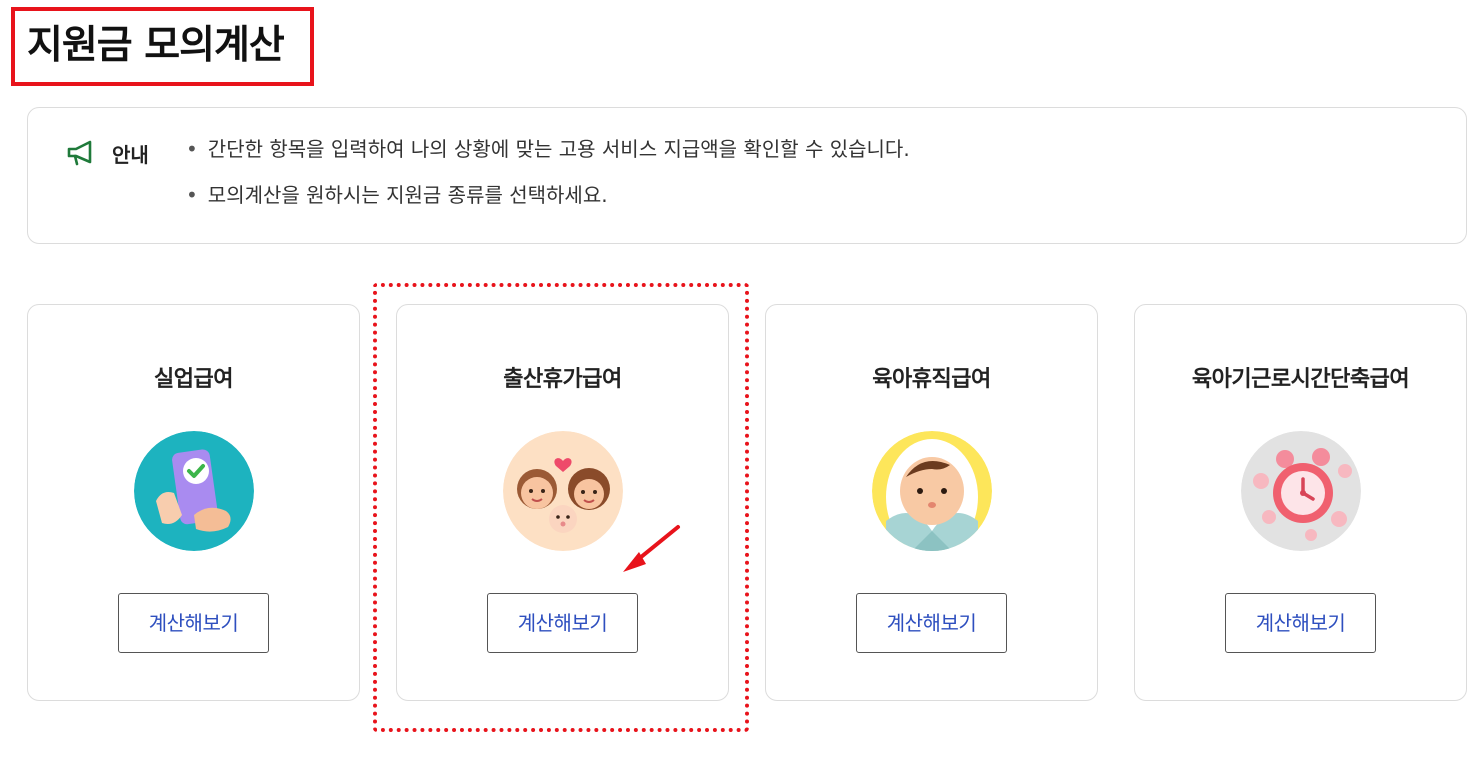  Describe the element at coordinates (79, 153) in the screenshot. I see `megaphone-icon` at that location.